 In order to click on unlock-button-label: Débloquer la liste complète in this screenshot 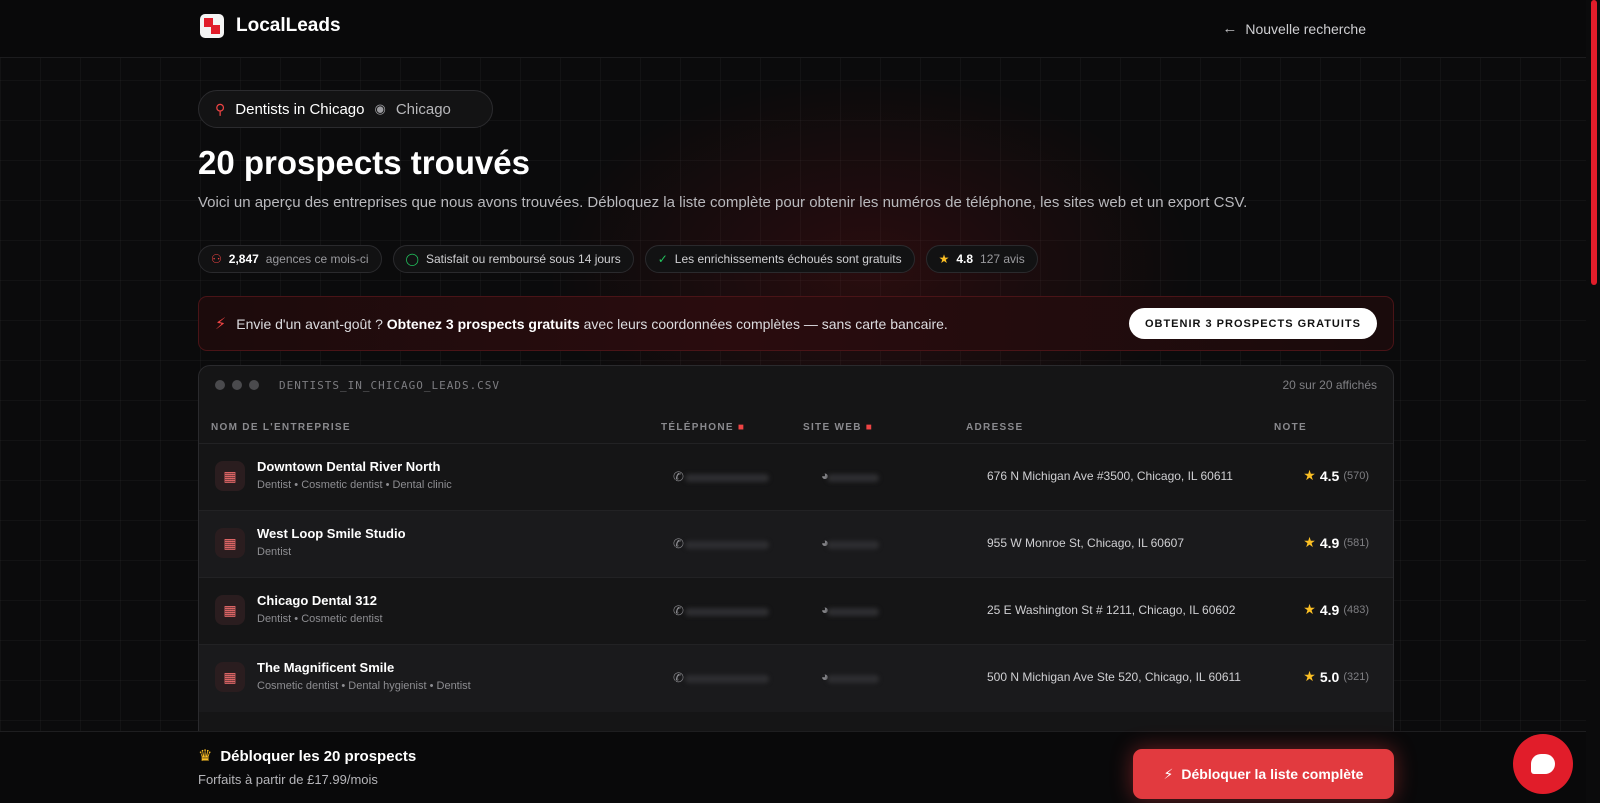, I will do `click(1272, 774)`.